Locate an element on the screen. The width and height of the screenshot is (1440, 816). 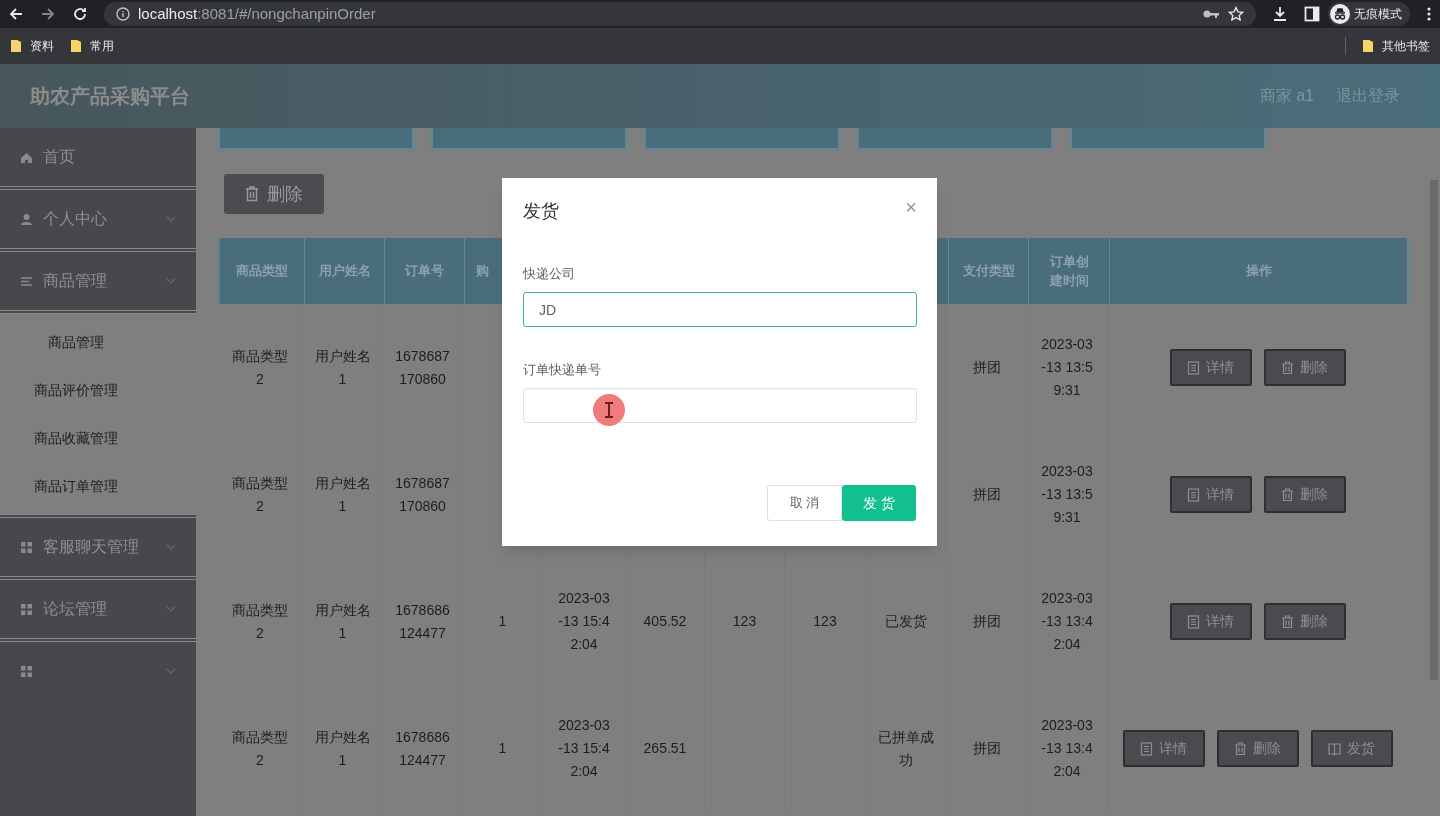
address-bar: localhost:8081/#/nongchanpinOrder is located at coordinates (680, 14).